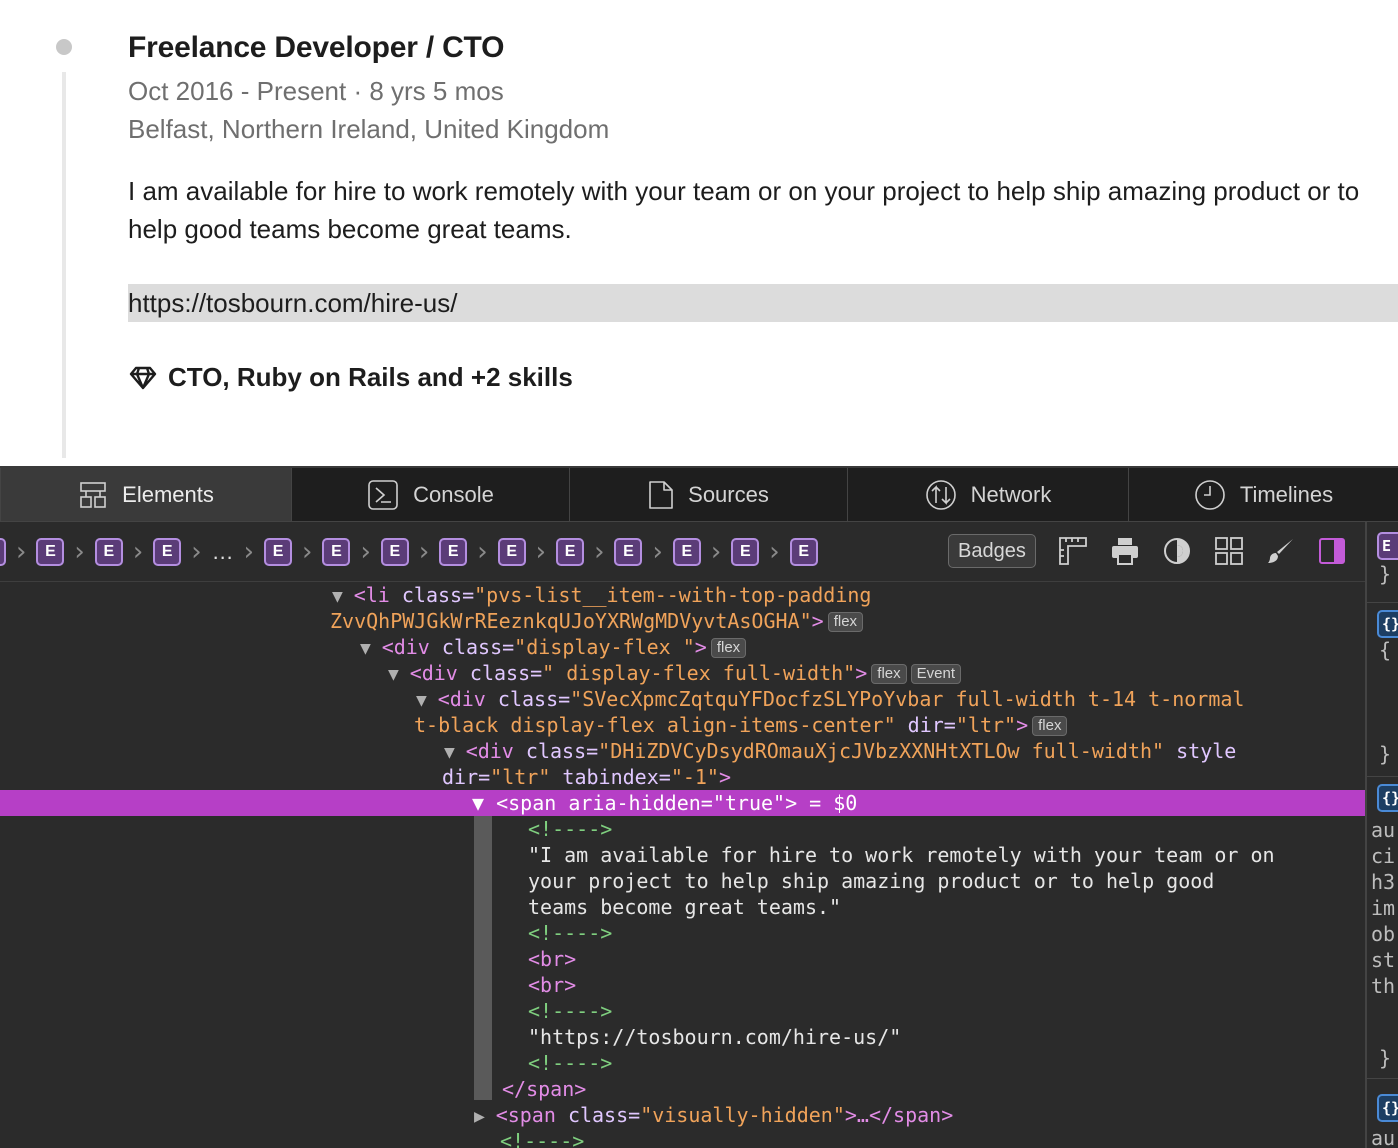 The width and height of the screenshot is (1398, 1148). What do you see at coordinates (1177, 551) in the screenshot?
I see `appearance-icon` at bounding box center [1177, 551].